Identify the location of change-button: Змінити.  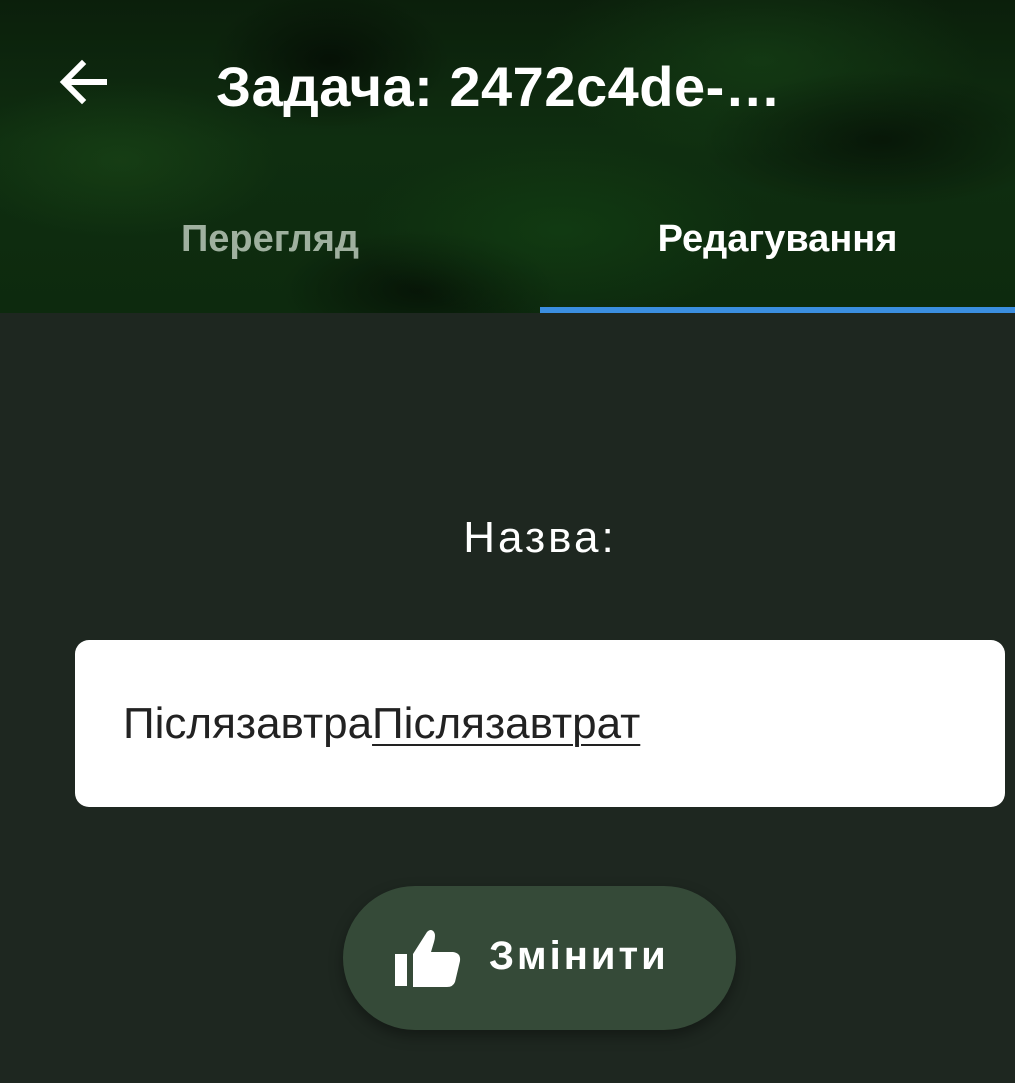
(539, 958).